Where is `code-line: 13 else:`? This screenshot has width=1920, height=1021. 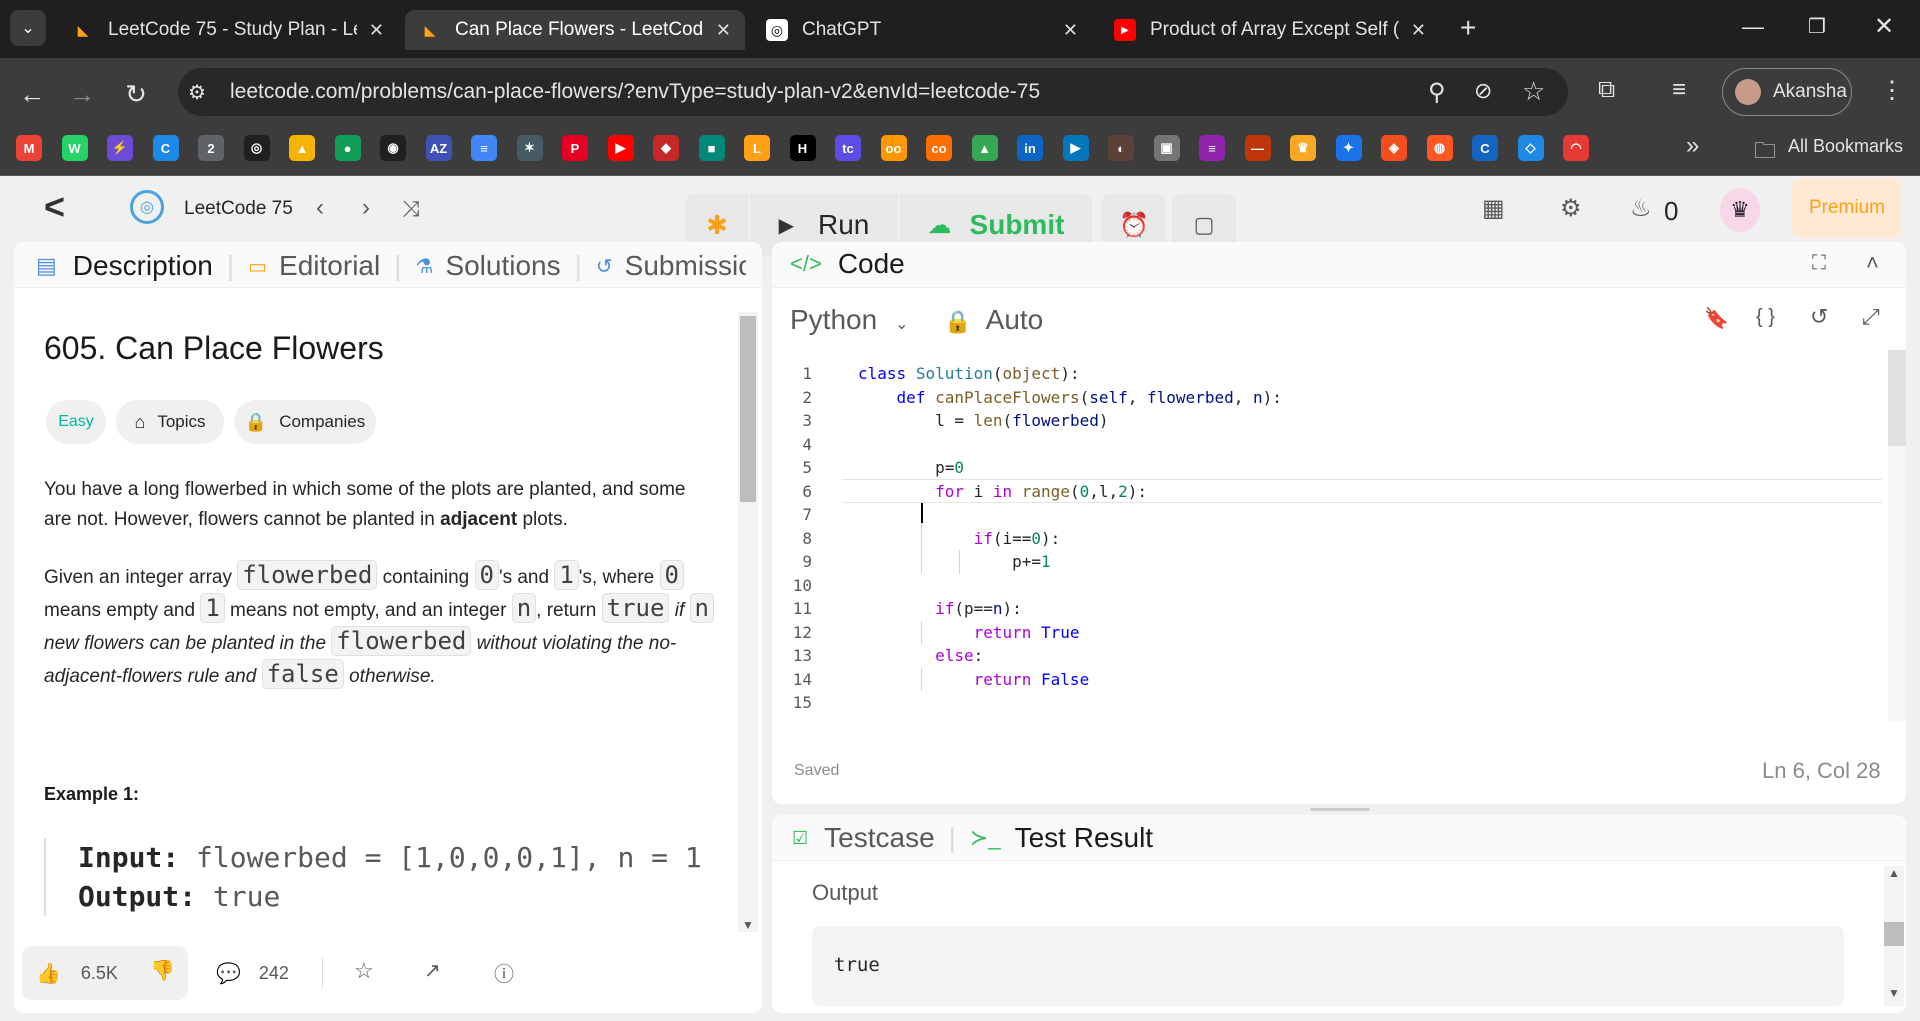 code-line: 13 else: is located at coordinates (878, 656).